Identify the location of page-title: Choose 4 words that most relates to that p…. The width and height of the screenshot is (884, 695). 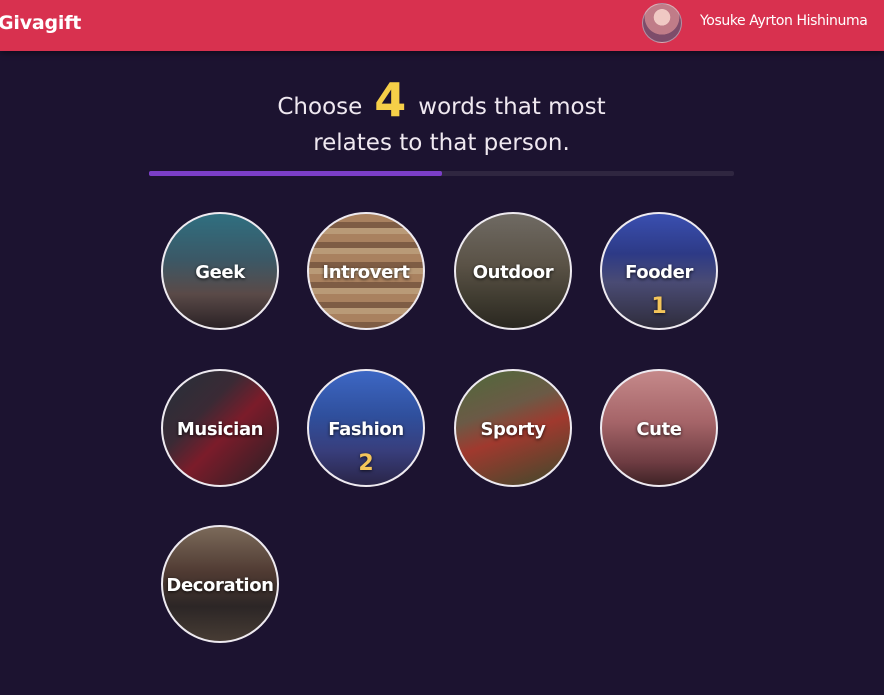
(441, 119).